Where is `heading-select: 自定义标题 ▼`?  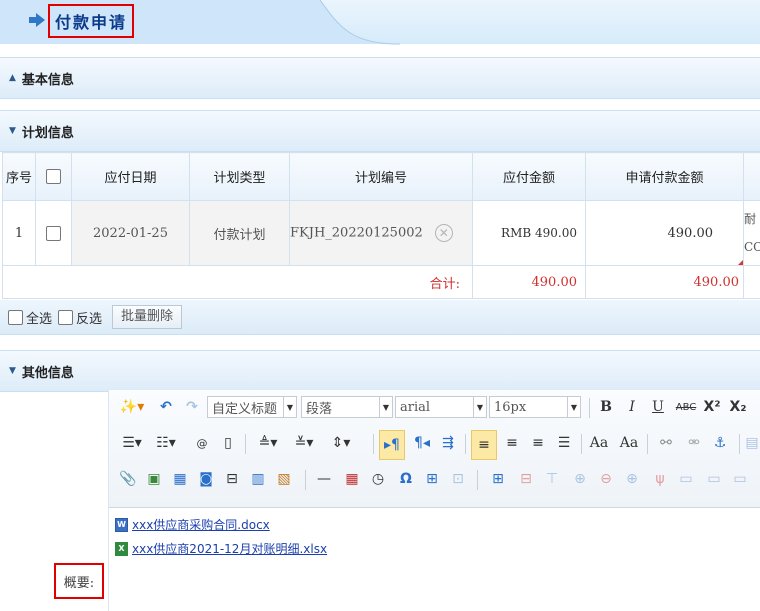
heading-select: 自定义标题 ▼ is located at coordinates (252, 407).